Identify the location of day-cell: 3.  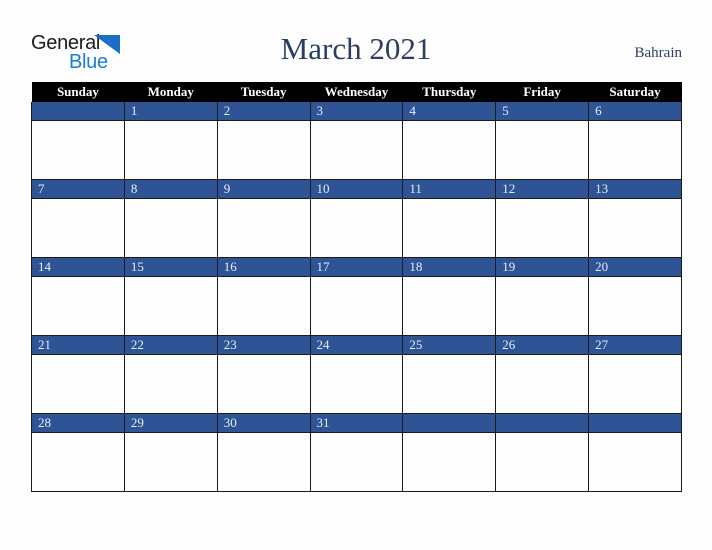
(356, 141).